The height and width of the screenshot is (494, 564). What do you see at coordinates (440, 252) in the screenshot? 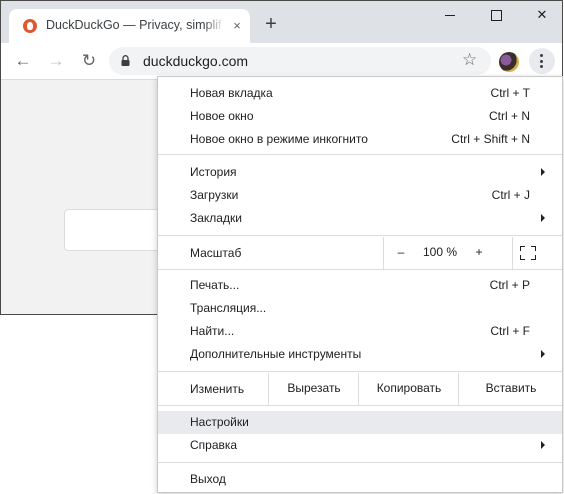
I see `zoom-level: 100 %` at bounding box center [440, 252].